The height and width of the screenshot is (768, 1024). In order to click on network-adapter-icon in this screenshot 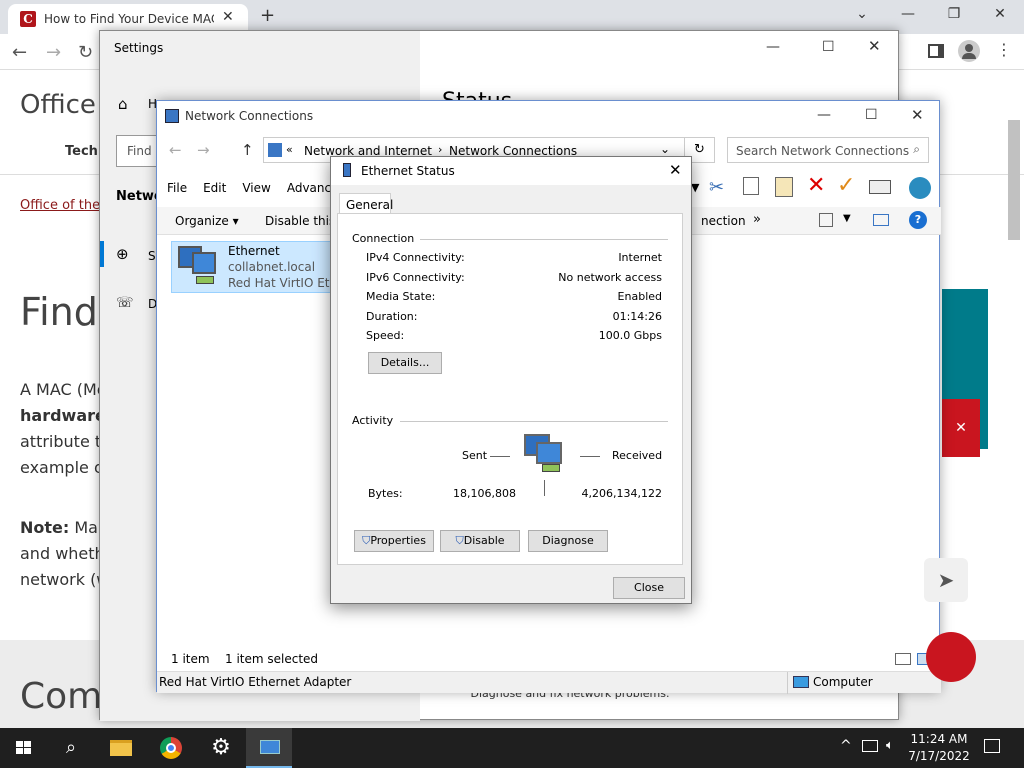, I will do `click(196, 266)`.